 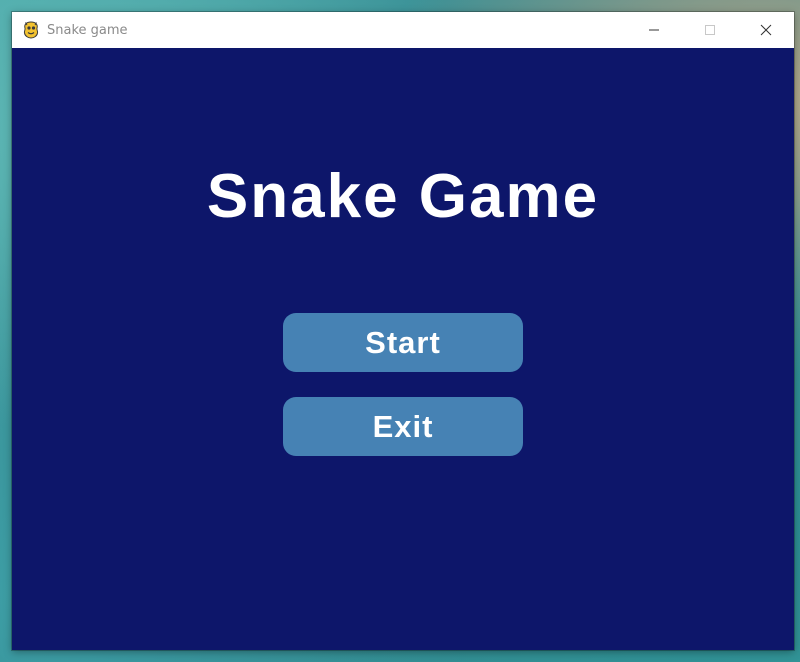 What do you see at coordinates (403, 196) in the screenshot?
I see `game-title: Snake Game` at bounding box center [403, 196].